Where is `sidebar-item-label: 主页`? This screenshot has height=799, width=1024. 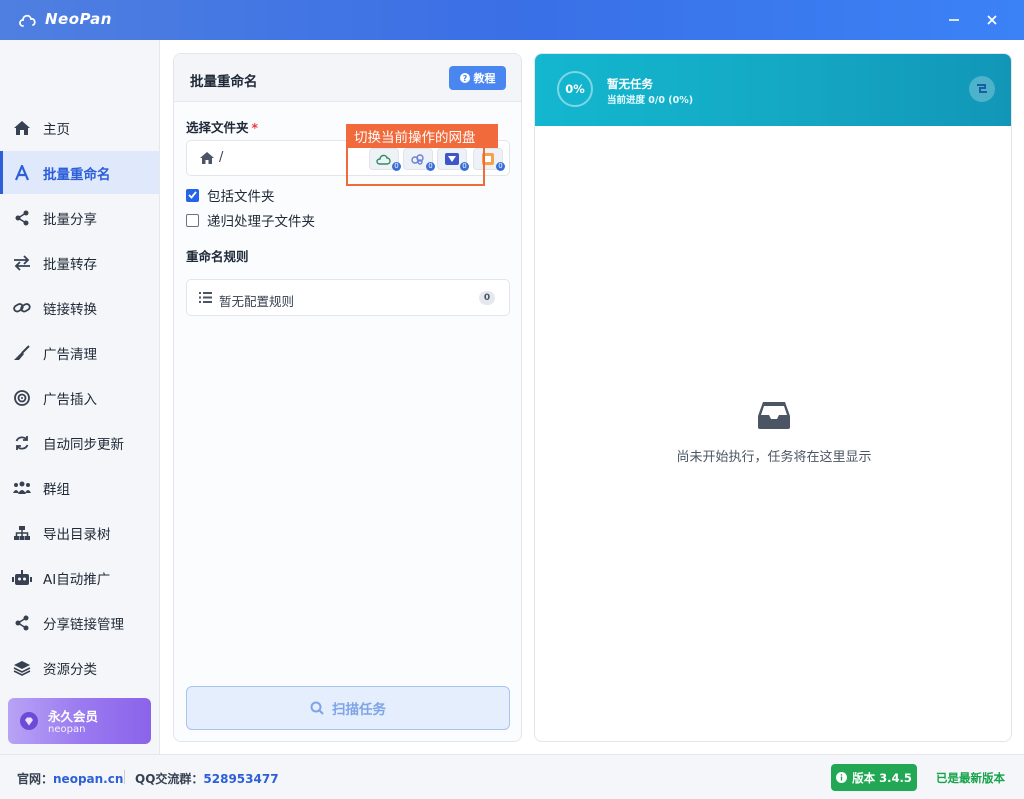
sidebar-item-label: 主页 is located at coordinates (56, 129).